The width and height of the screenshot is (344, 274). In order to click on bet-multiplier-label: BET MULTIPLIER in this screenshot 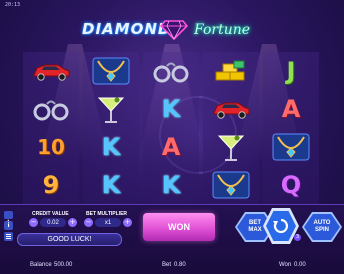, I will do `click(107, 214)`.